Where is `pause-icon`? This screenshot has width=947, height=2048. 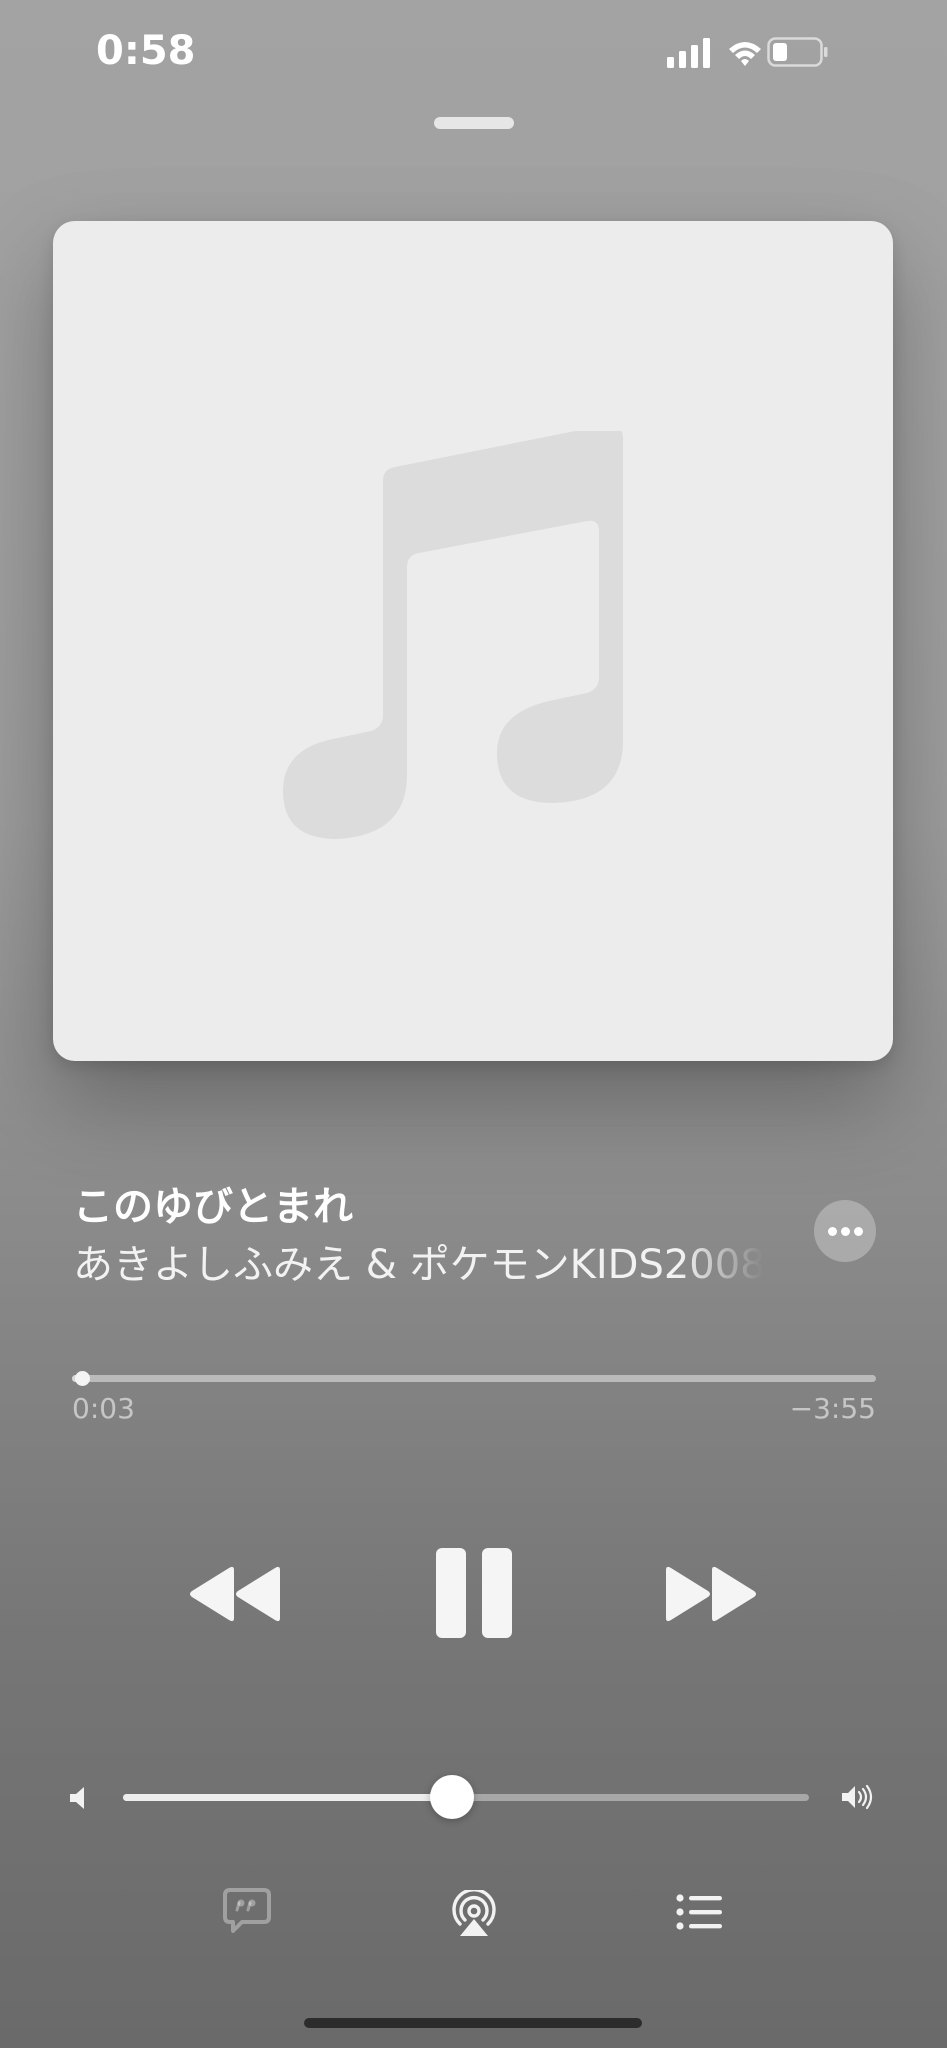
pause-icon is located at coordinates (474, 1593).